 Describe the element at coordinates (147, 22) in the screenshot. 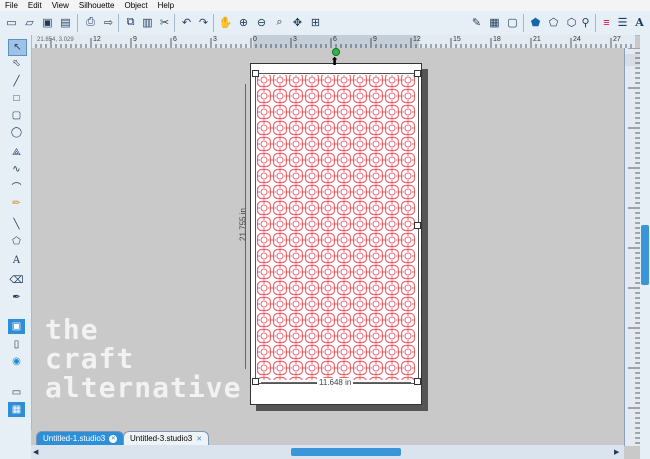

I see `paste-icon: ▥` at that location.